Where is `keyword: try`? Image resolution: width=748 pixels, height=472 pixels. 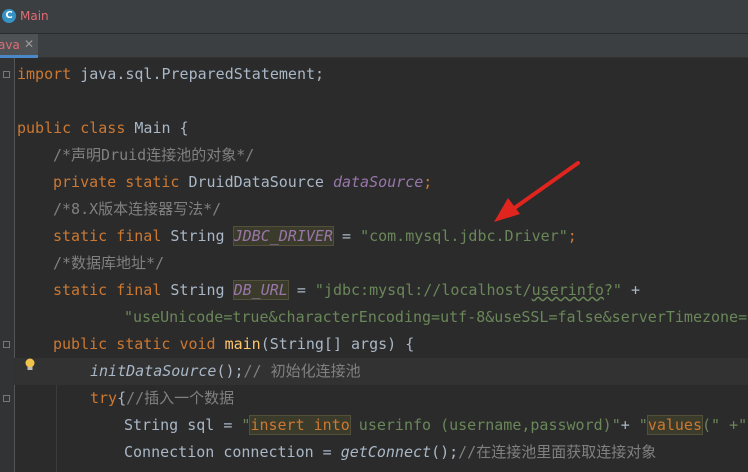 keyword: try is located at coordinates (104, 398).